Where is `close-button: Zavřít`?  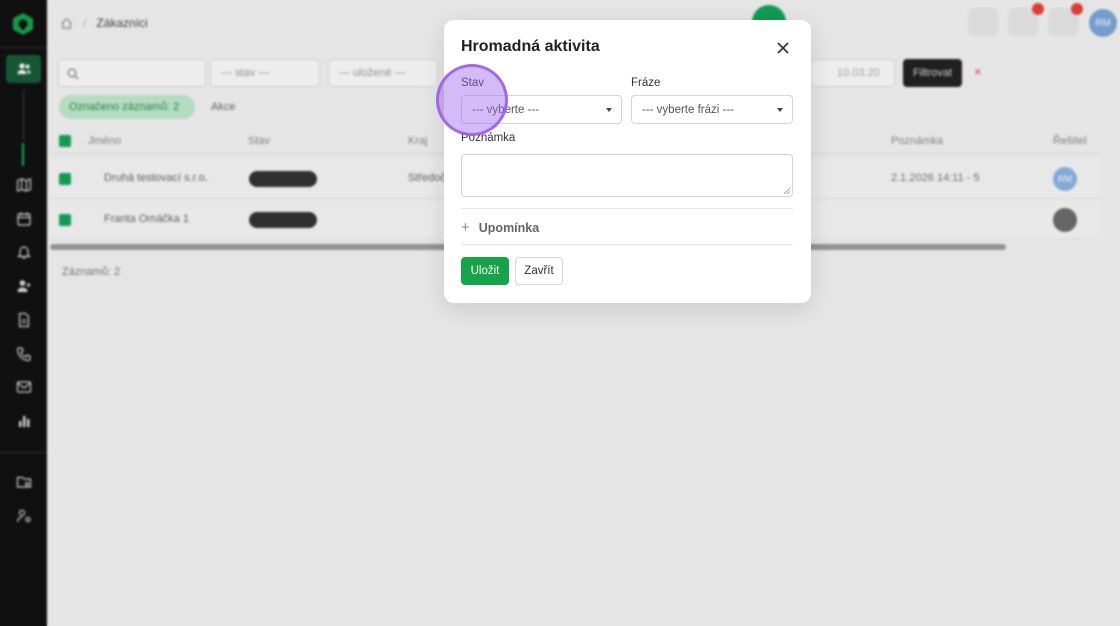 close-button: Zavřít is located at coordinates (539, 271).